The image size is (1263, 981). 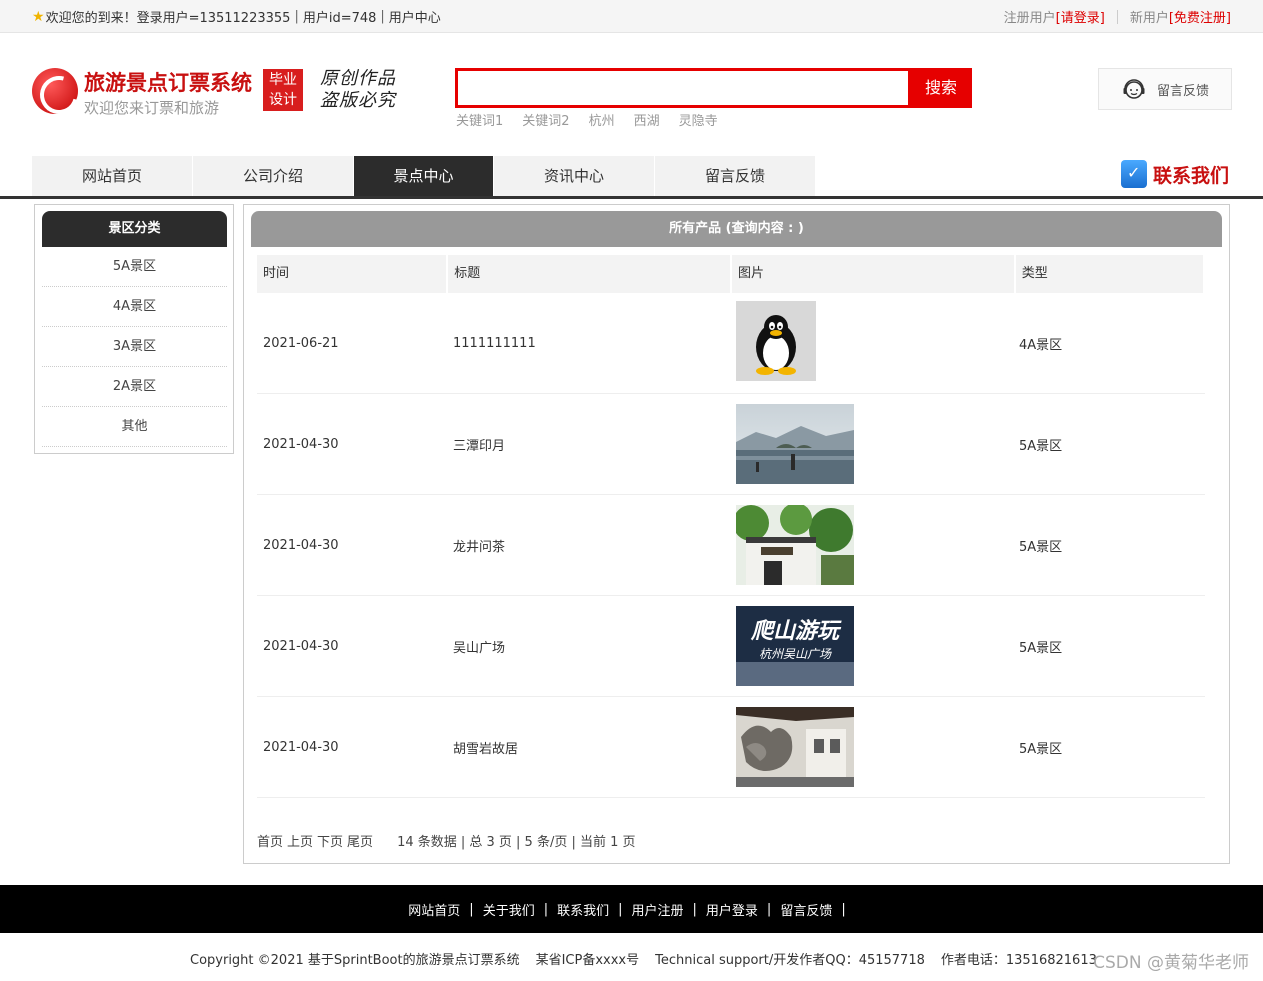 I want to click on site-subtitle: 欢迎您来订票和旅游, so click(x=152, y=108).